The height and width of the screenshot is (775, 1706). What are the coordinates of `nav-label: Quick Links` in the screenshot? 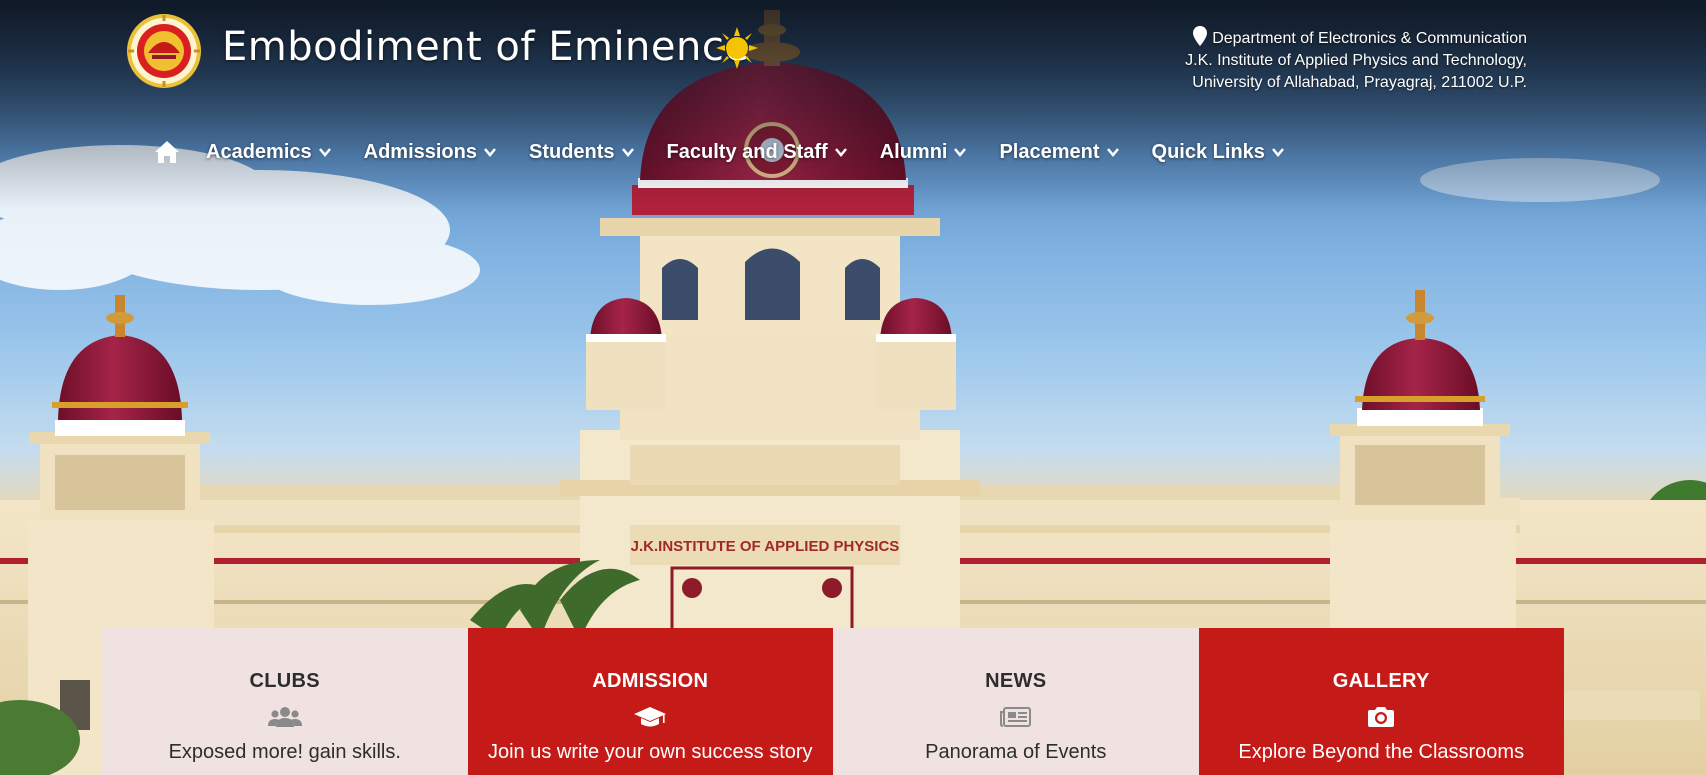 It's located at (1208, 151).